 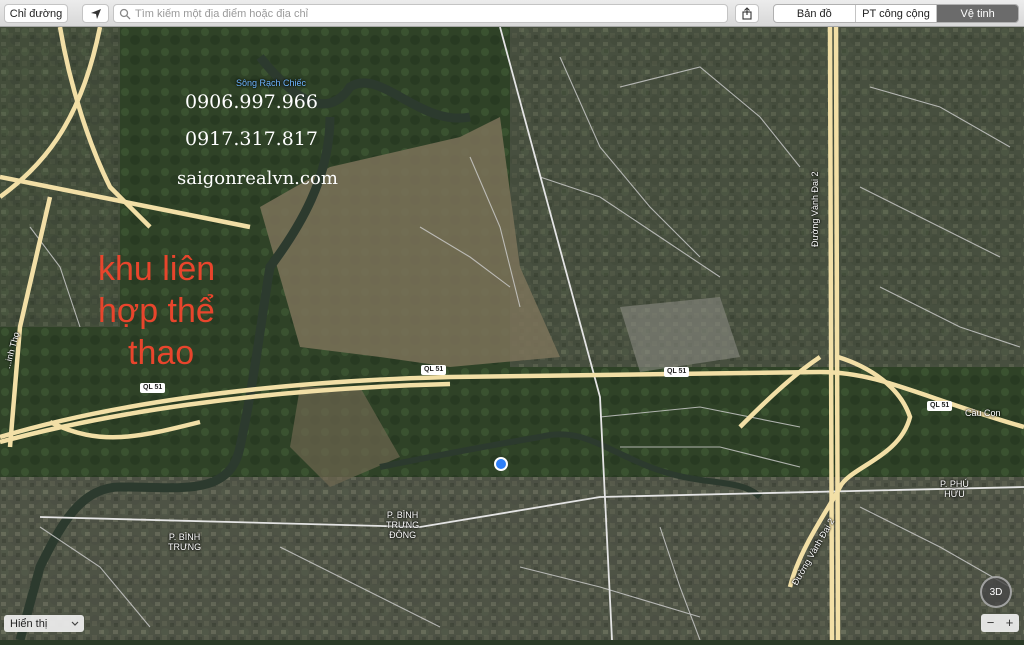 What do you see at coordinates (940, 406) in the screenshot?
I see `ql51-shield-4: QL 51` at bounding box center [940, 406].